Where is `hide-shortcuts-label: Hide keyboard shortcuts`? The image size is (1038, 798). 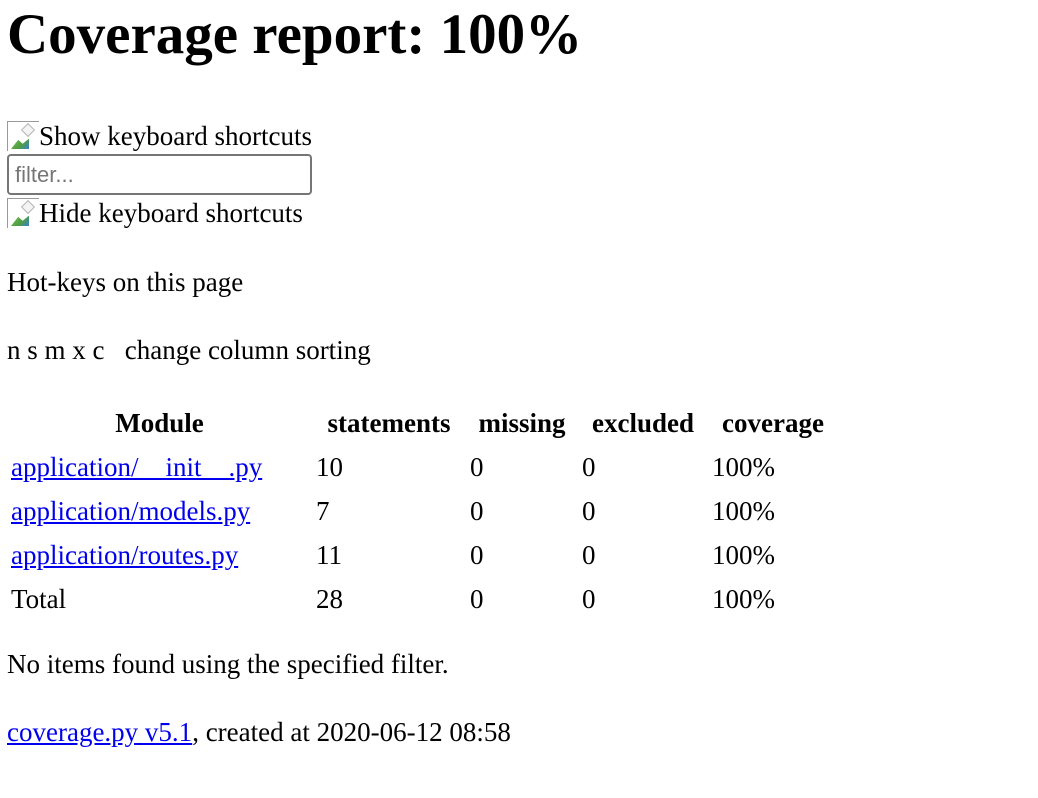
hide-shortcuts-label: Hide keyboard shortcuts is located at coordinates (171, 213).